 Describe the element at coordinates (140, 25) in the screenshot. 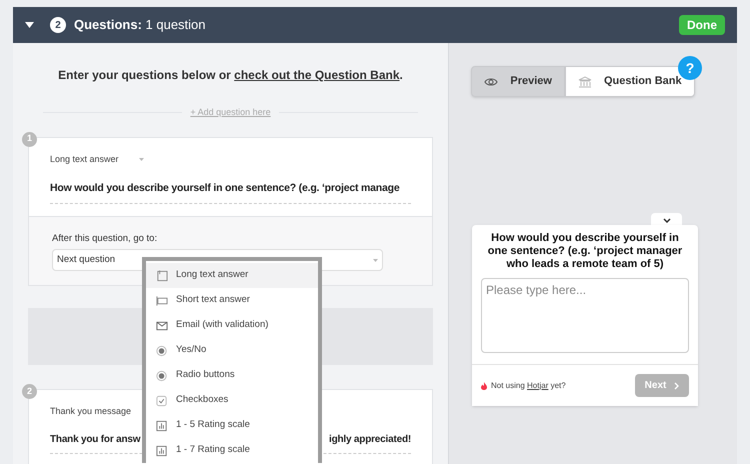

I see `section-title: Questions: 1 question` at that location.